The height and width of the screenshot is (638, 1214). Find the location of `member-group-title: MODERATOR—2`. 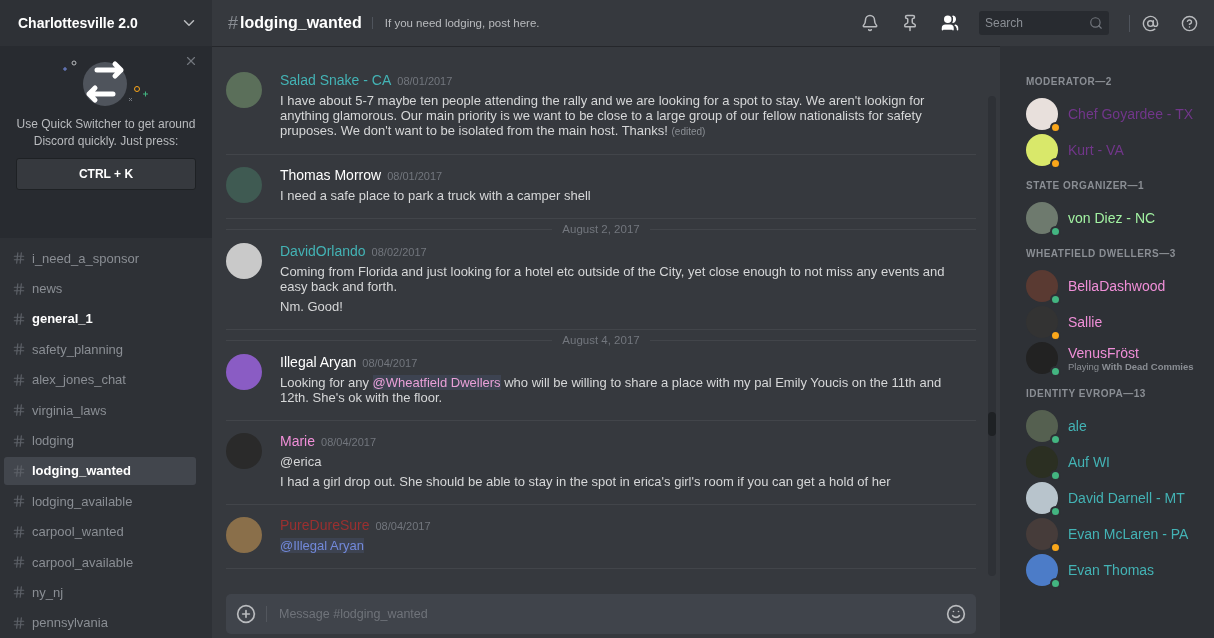

member-group-title: MODERATOR—2 is located at coordinates (1069, 82).